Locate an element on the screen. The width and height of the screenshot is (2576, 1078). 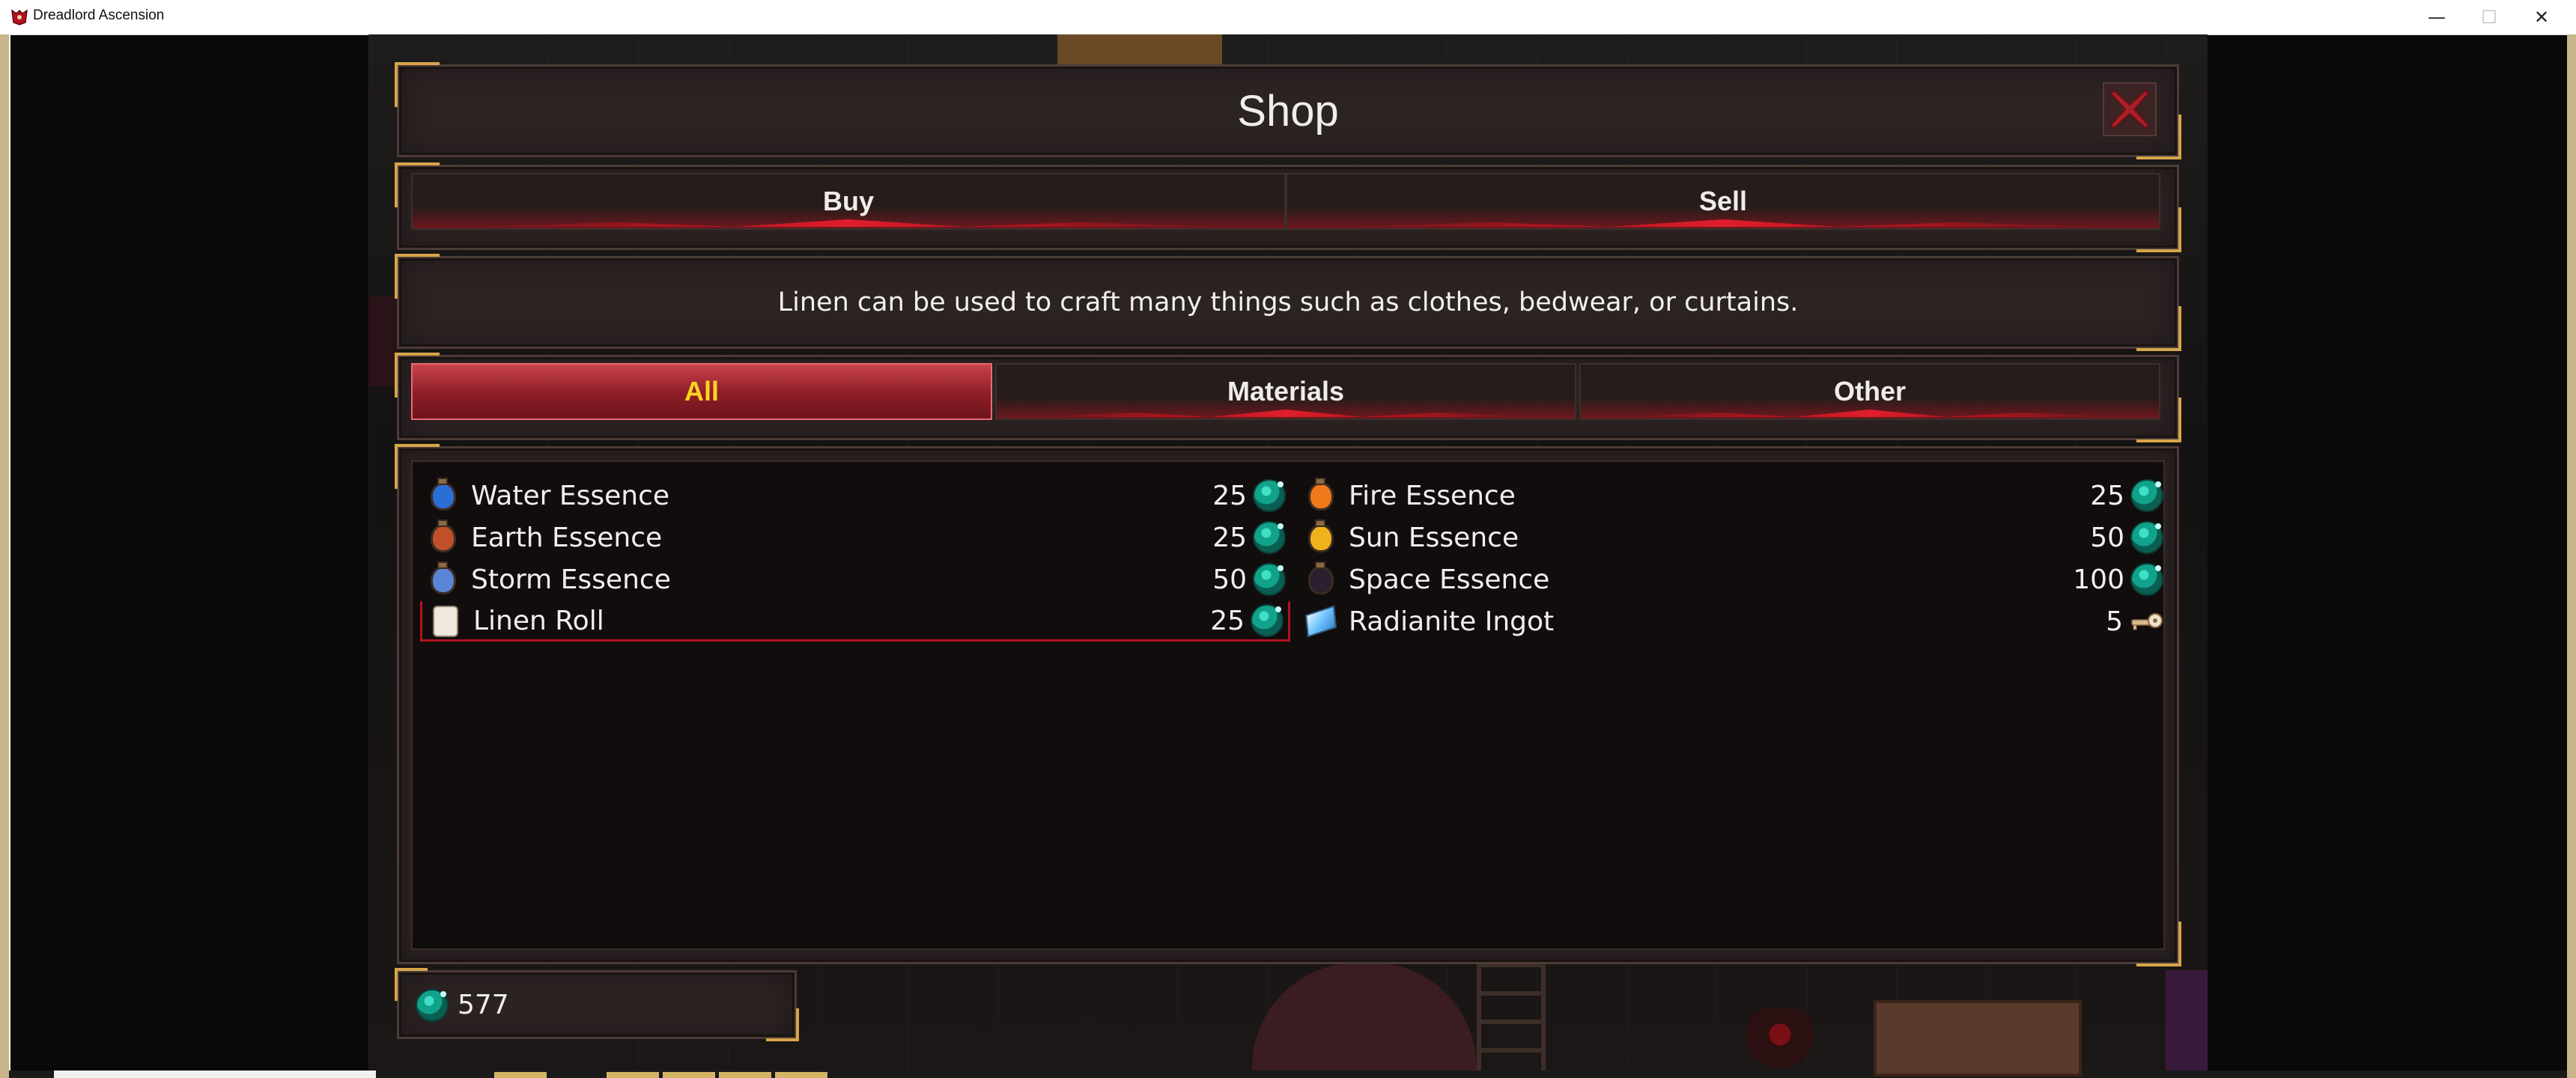
mode-tabs: Buy Sell is located at coordinates (1288, 207).